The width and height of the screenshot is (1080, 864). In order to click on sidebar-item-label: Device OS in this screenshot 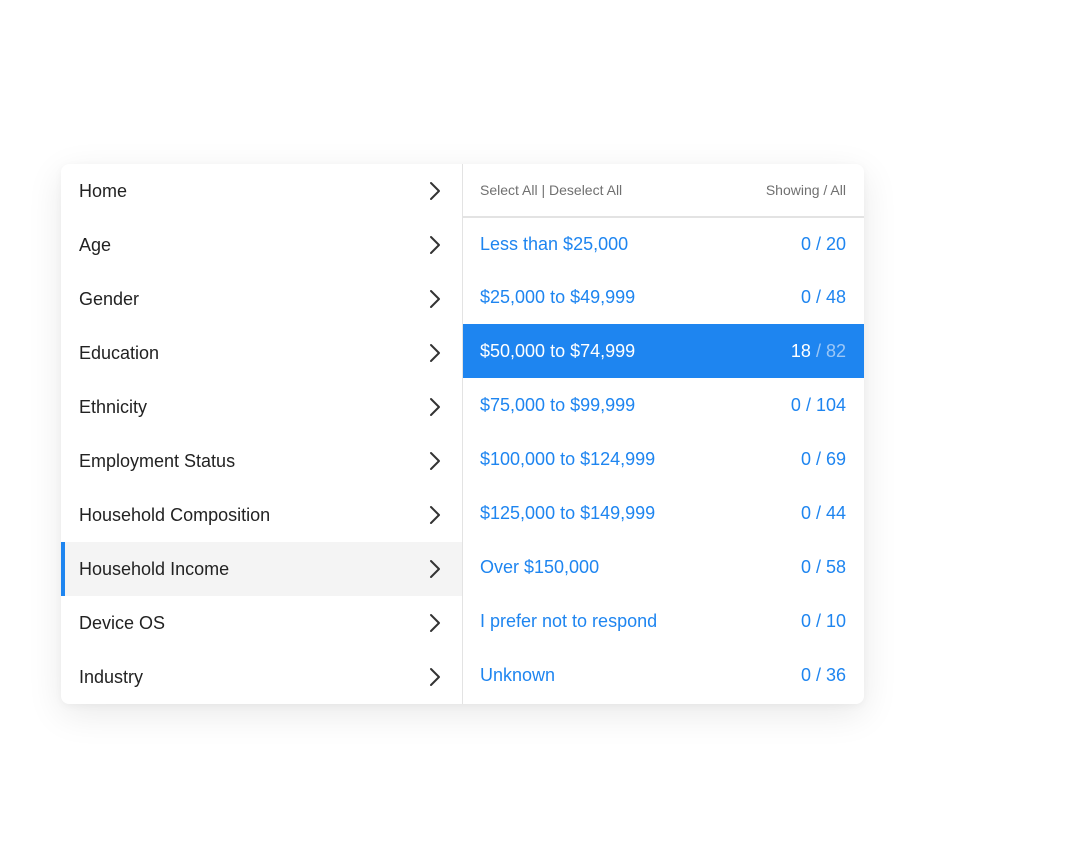, I will do `click(122, 622)`.